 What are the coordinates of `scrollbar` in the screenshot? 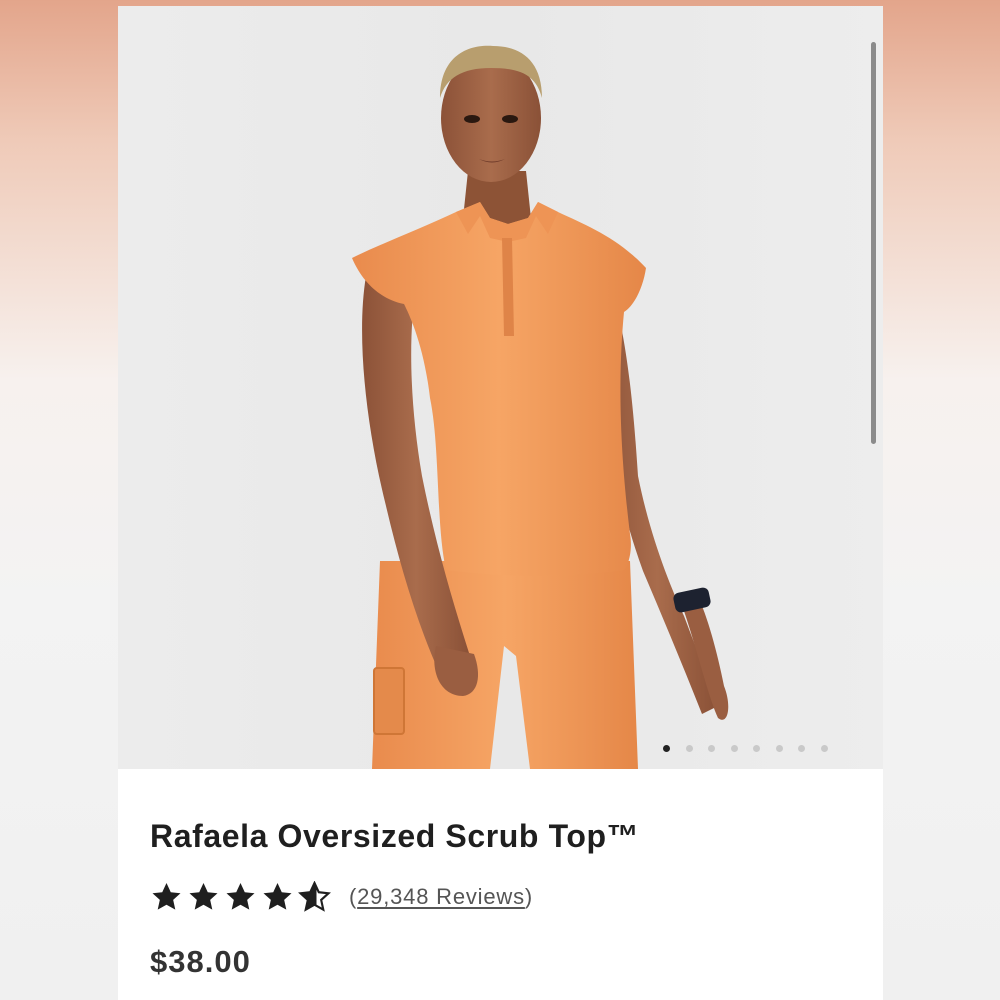 It's located at (873, 243).